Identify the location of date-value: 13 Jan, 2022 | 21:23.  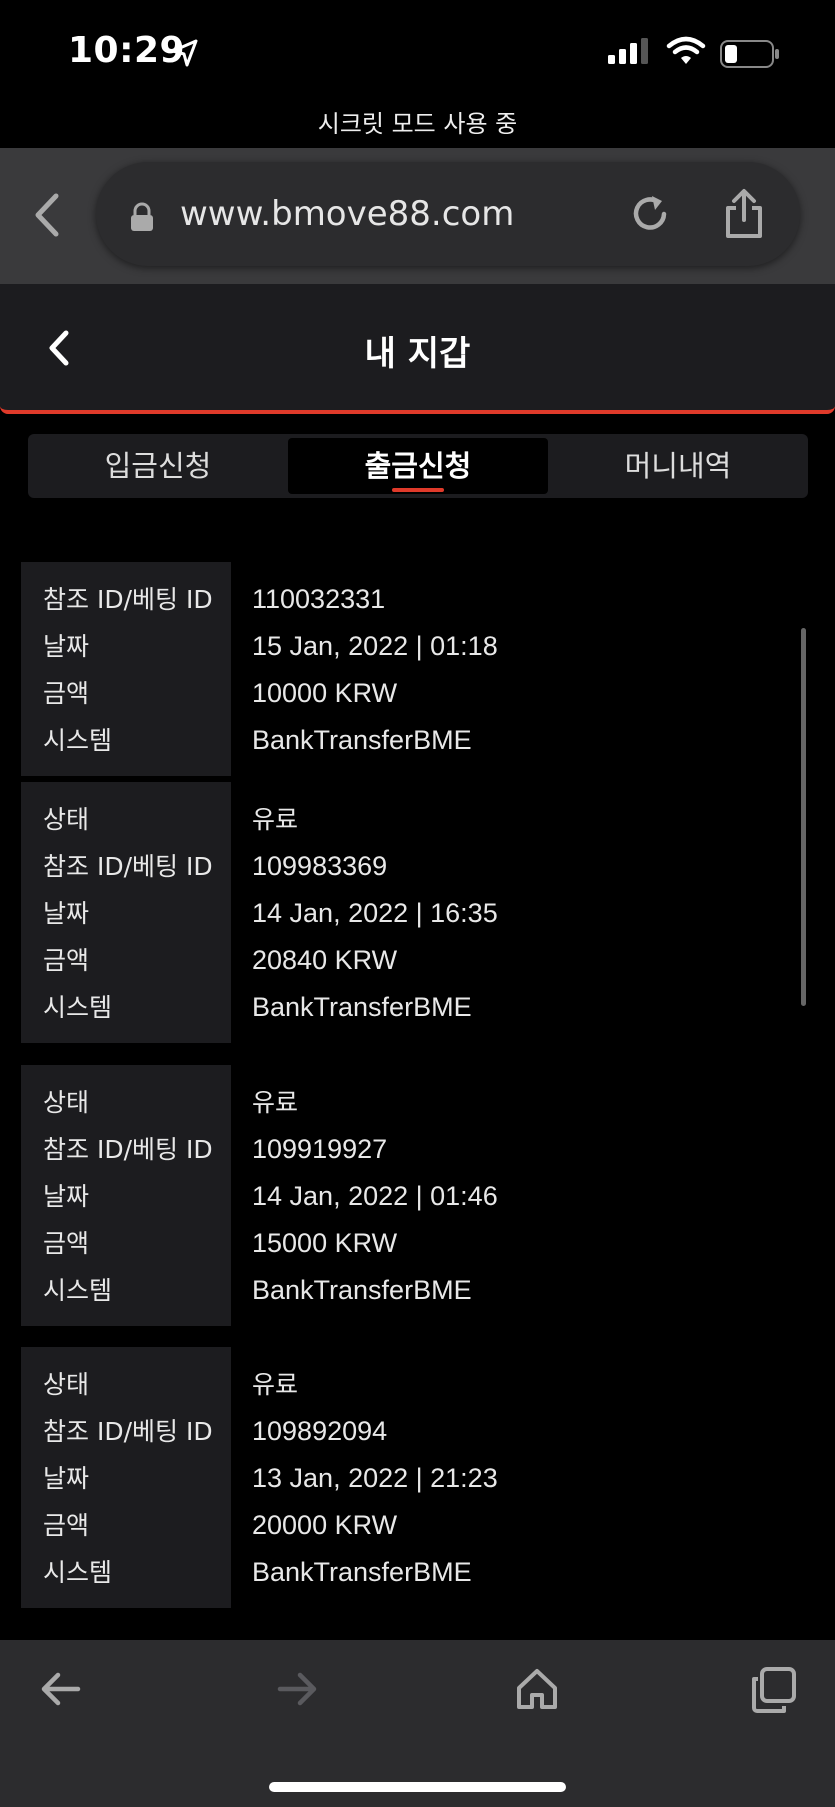
(375, 1478).